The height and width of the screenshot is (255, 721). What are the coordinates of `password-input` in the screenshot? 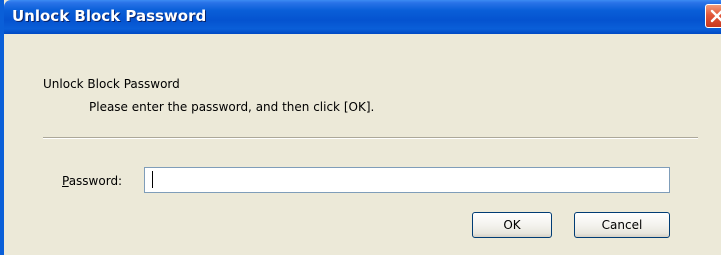 It's located at (407, 180).